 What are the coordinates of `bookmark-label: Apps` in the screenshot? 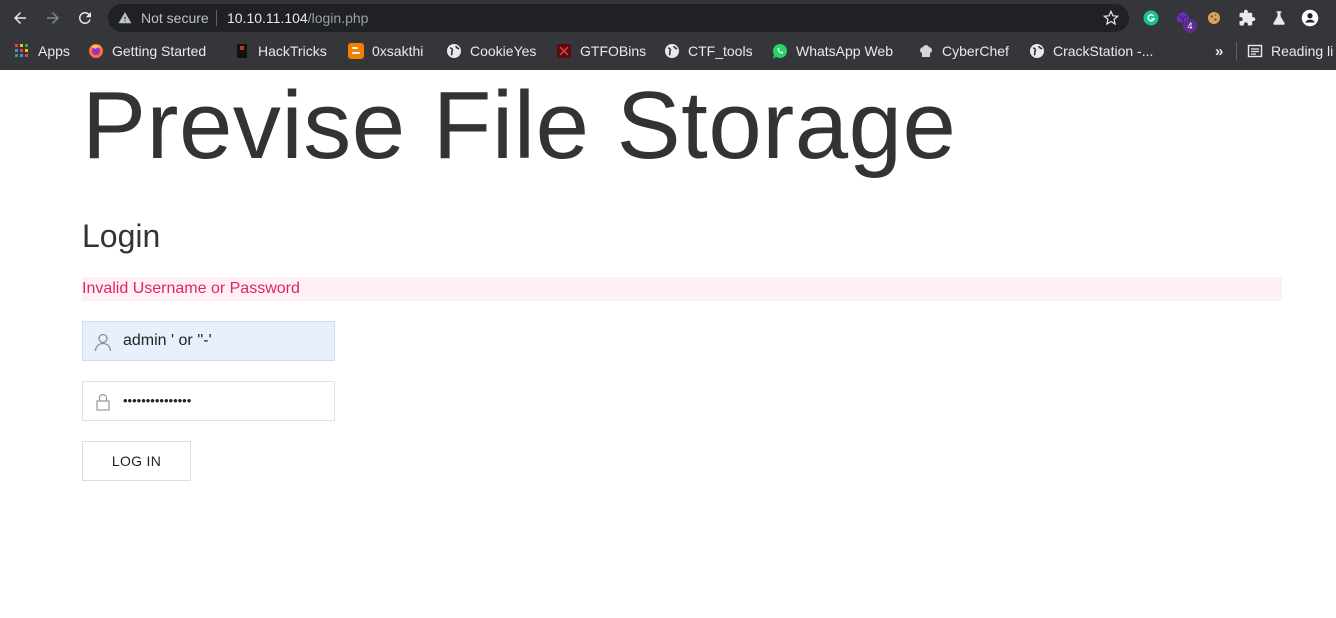 It's located at (54, 51).